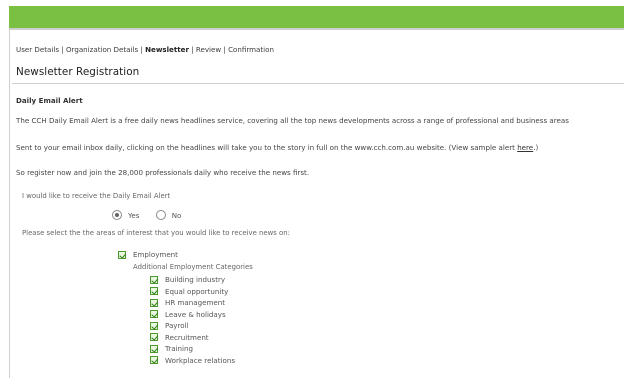  I want to click on page-title: Newsletter Registration, so click(78, 72).